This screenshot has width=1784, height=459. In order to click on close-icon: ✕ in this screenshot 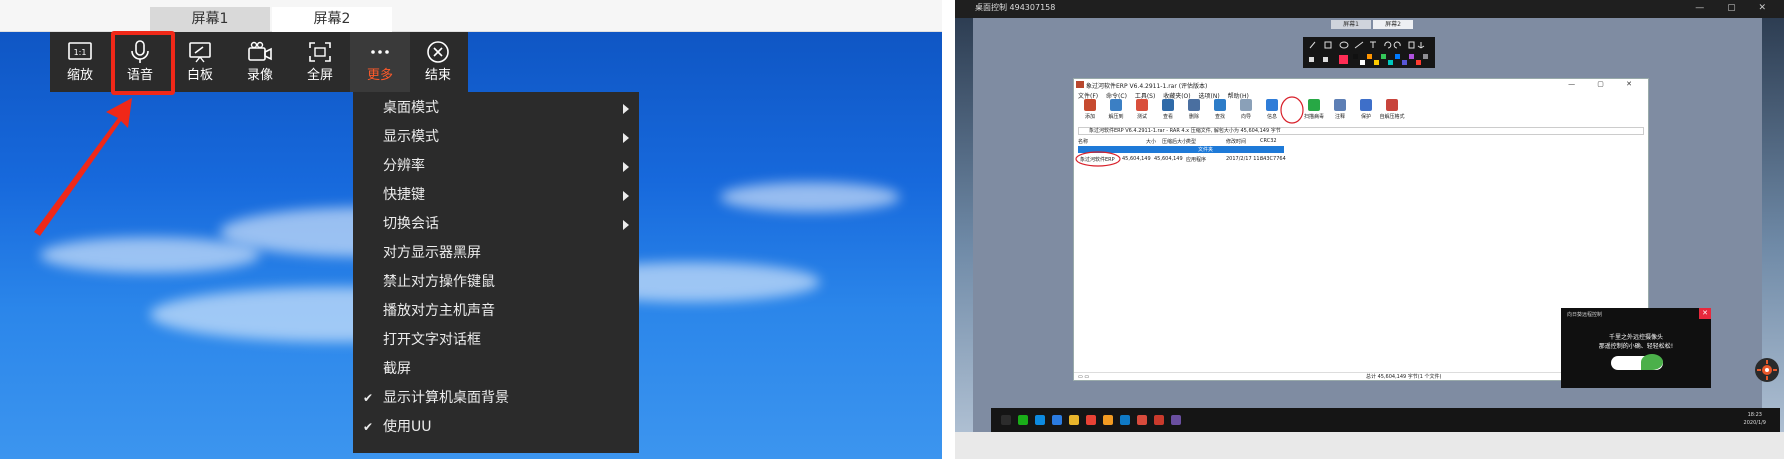, I will do `click(1705, 313)`.